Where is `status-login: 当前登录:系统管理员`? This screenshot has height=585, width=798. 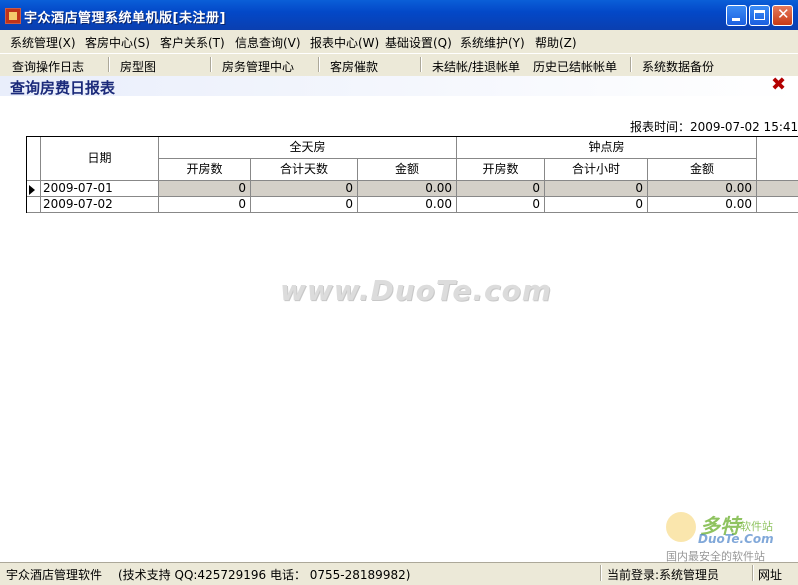
status-login: 当前登录:系统管理员 is located at coordinates (663, 575).